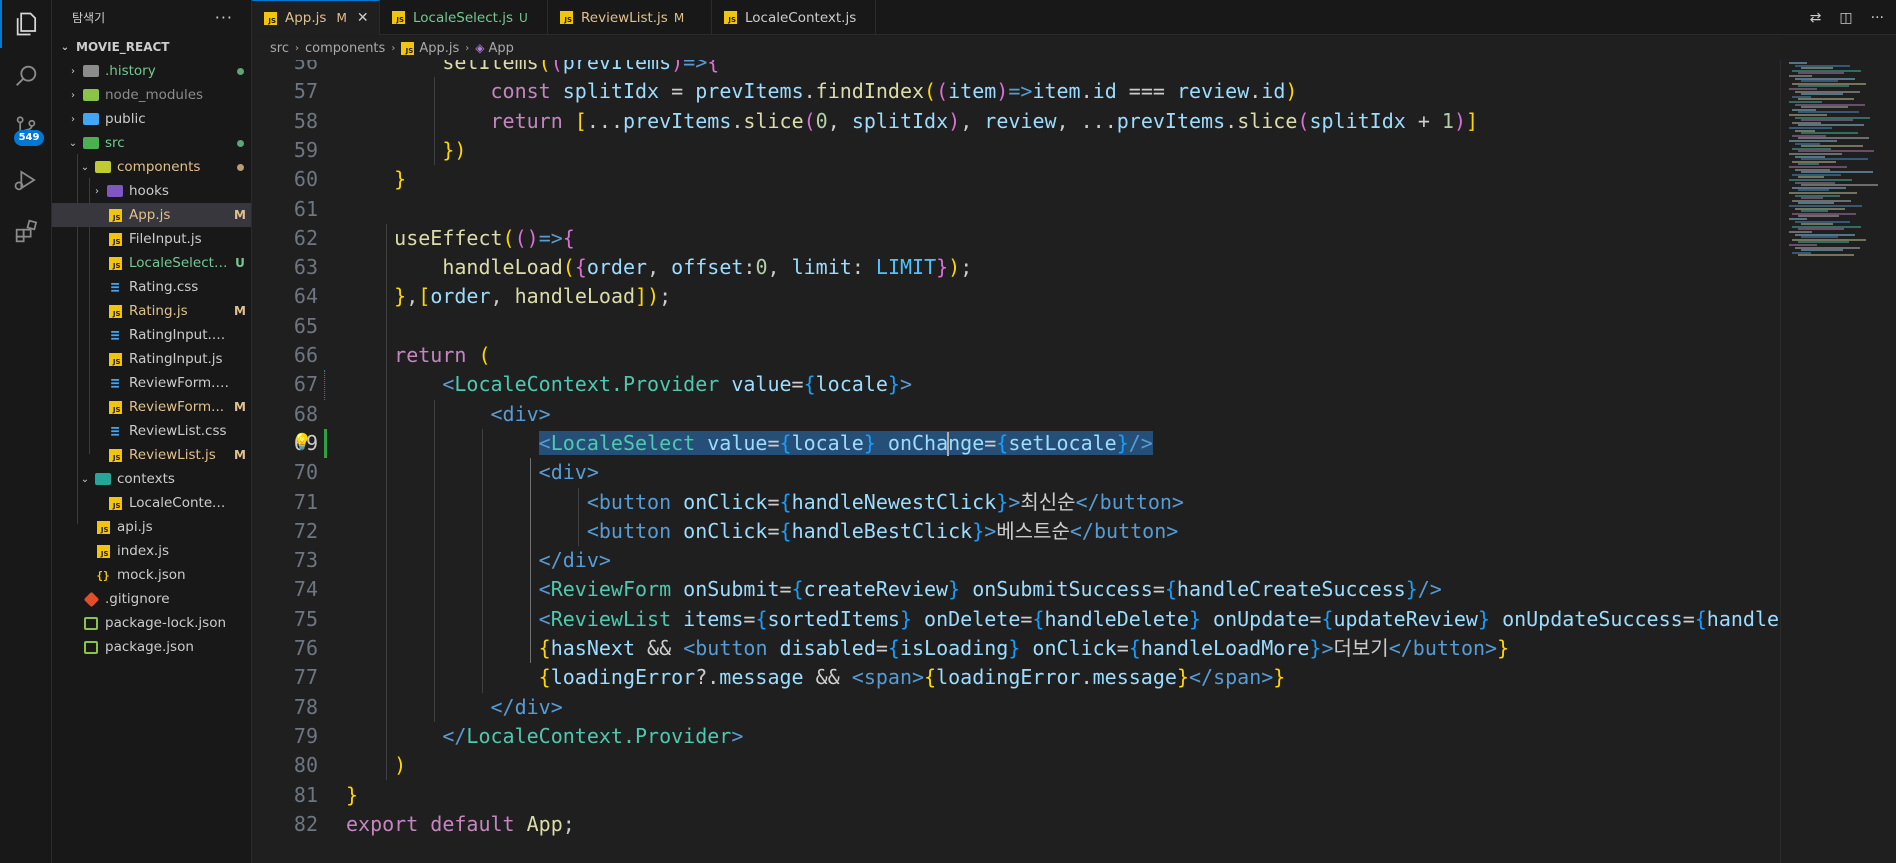 The height and width of the screenshot is (863, 1896). I want to click on status-badge: M, so click(240, 215).